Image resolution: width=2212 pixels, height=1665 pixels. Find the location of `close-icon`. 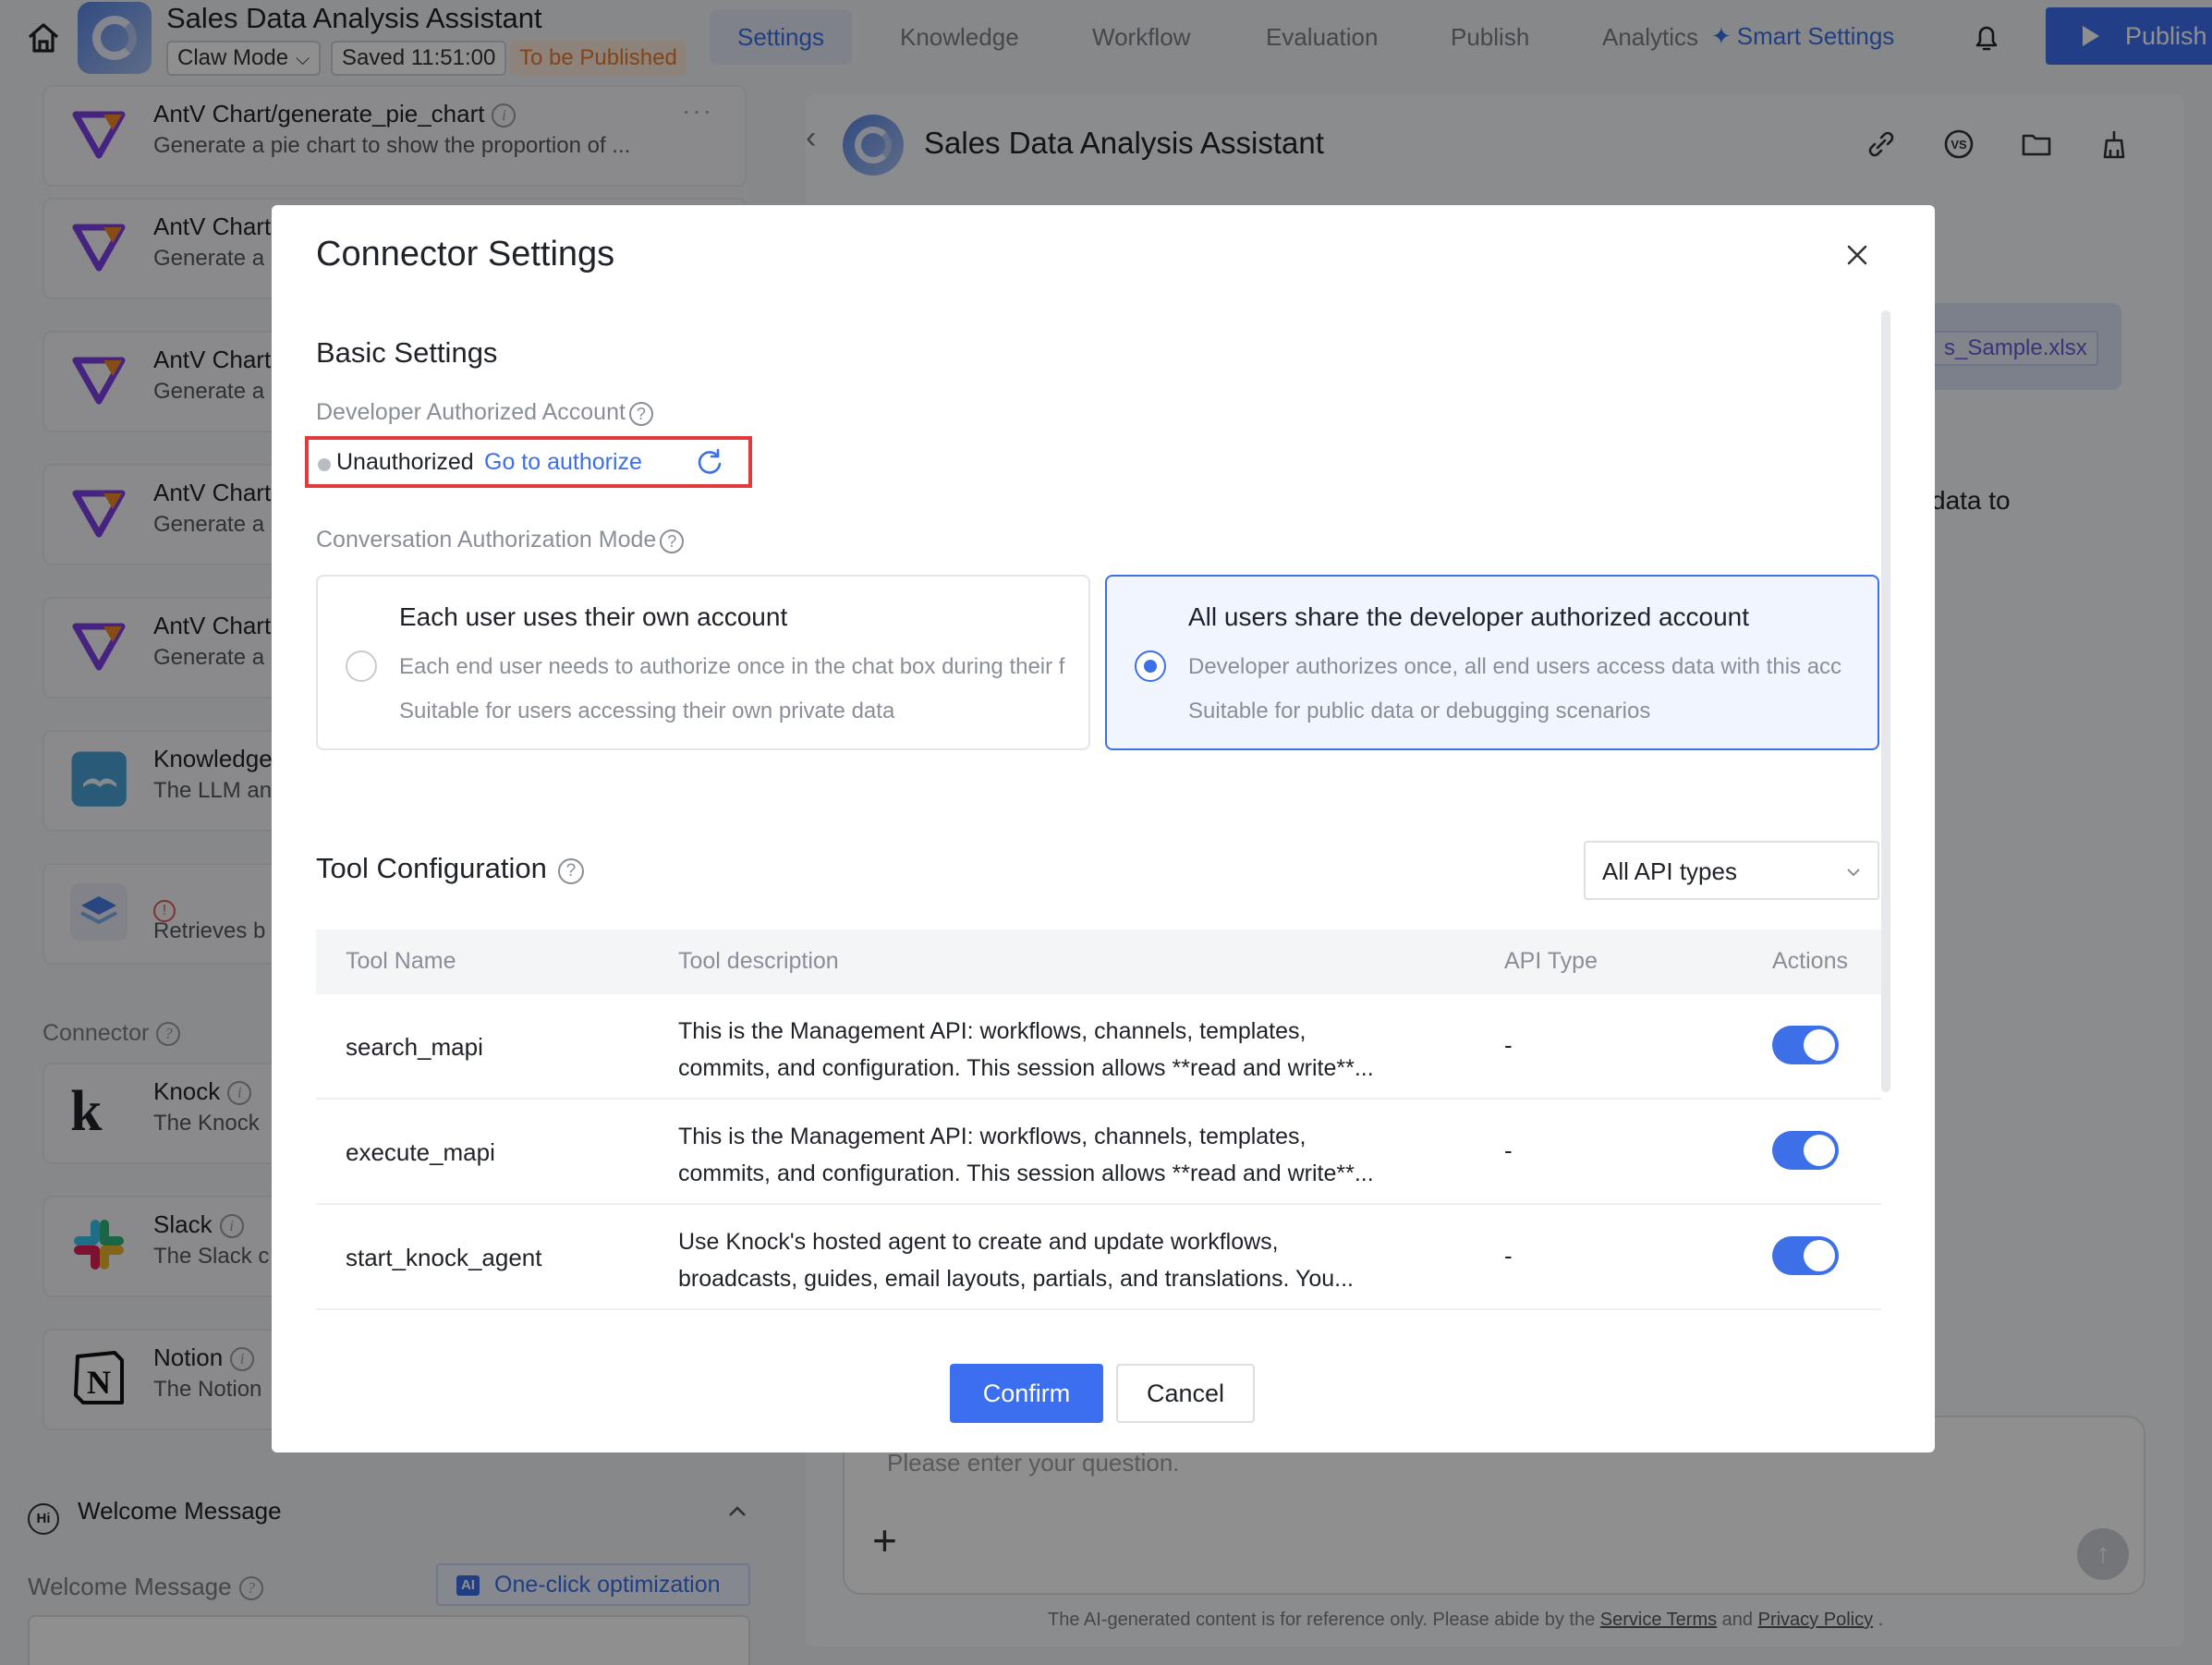

close-icon is located at coordinates (1857, 255).